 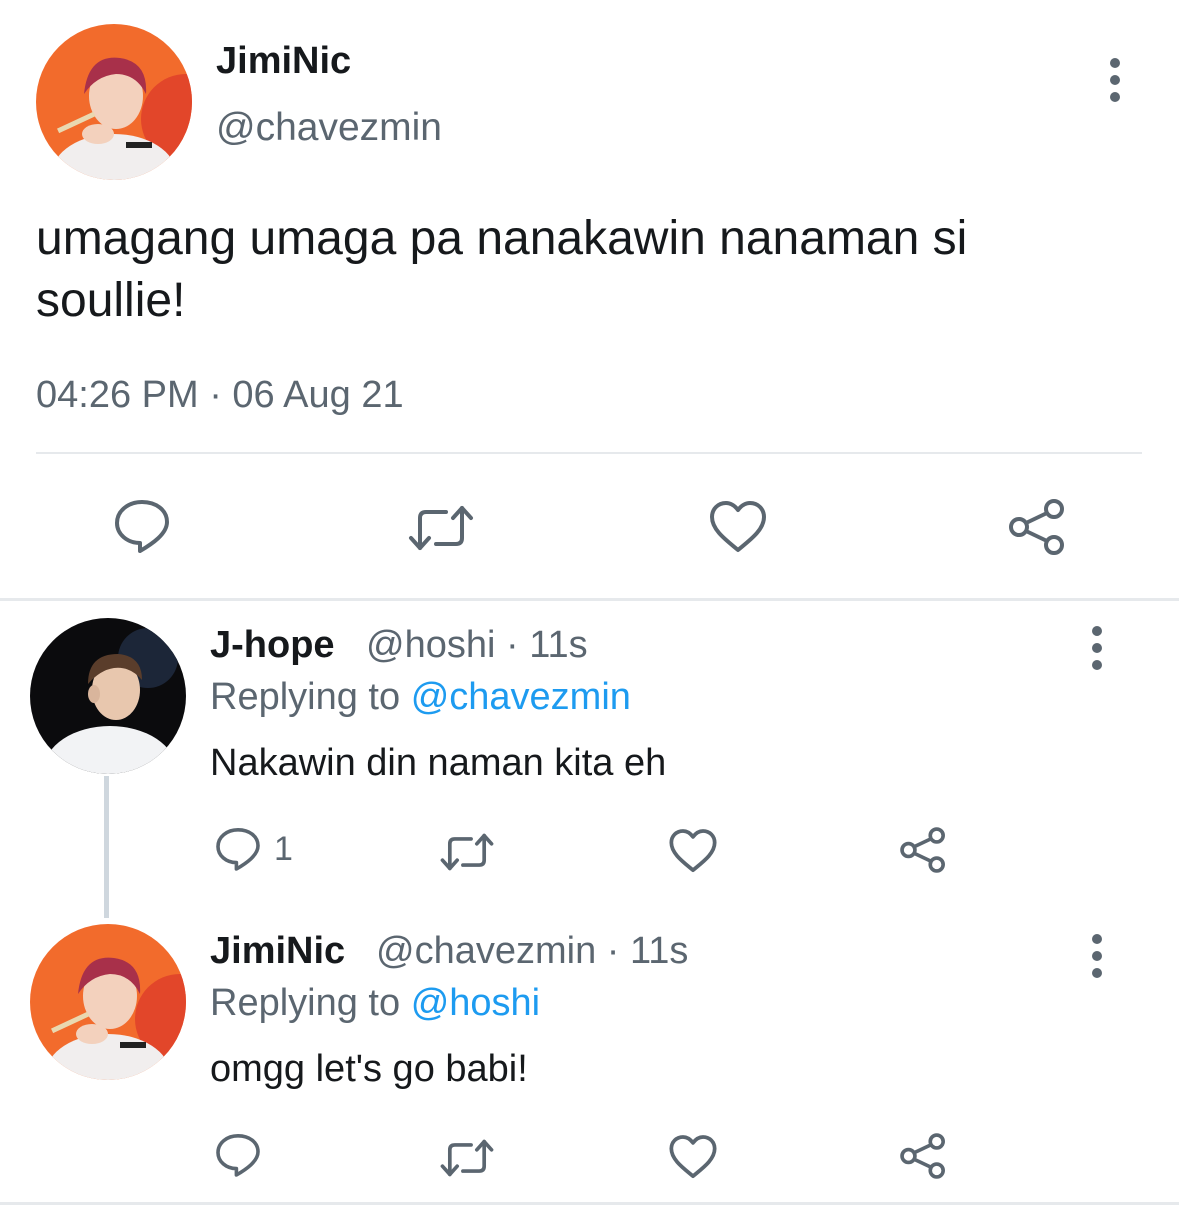 I want to click on thread-line, so click(x=106, y=847).